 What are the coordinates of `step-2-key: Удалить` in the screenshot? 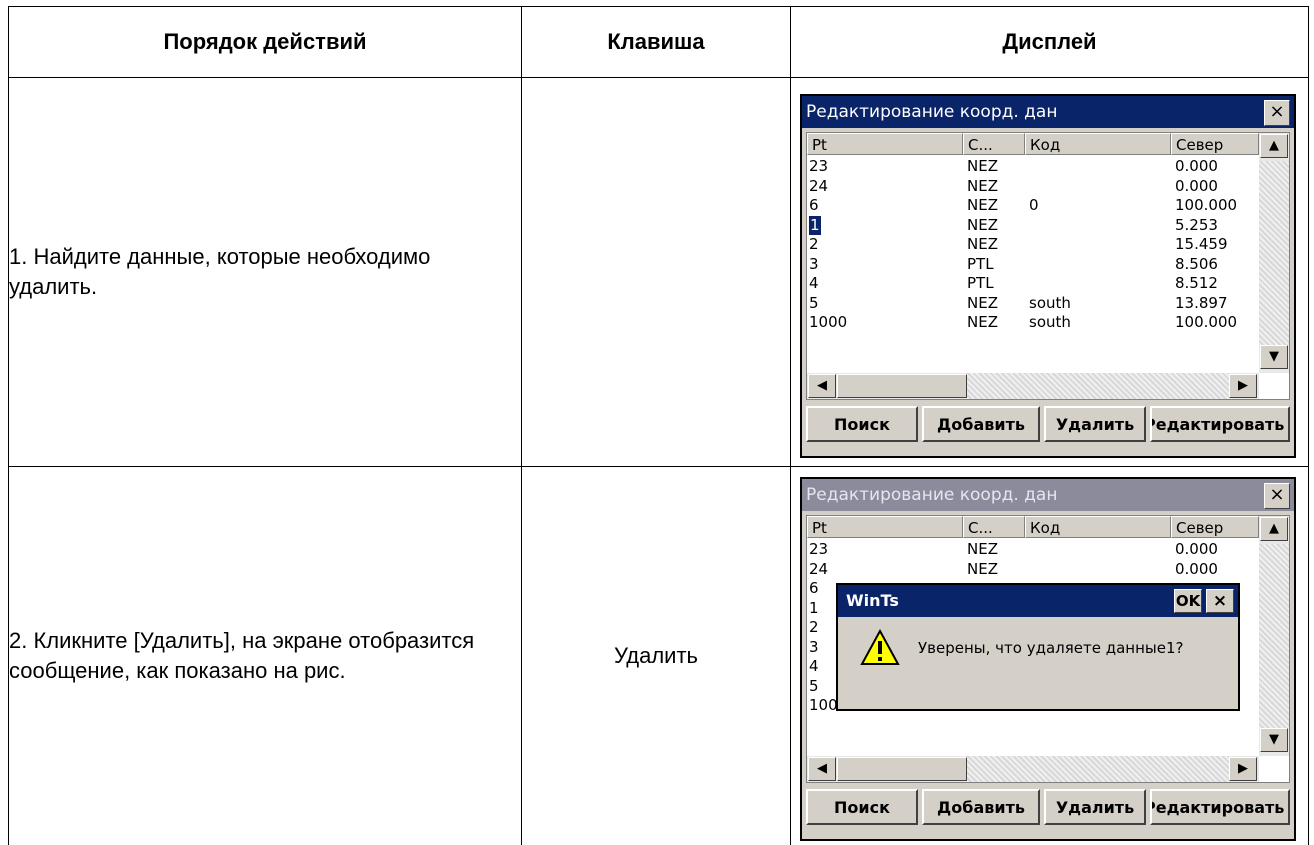 It's located at (656, 656).